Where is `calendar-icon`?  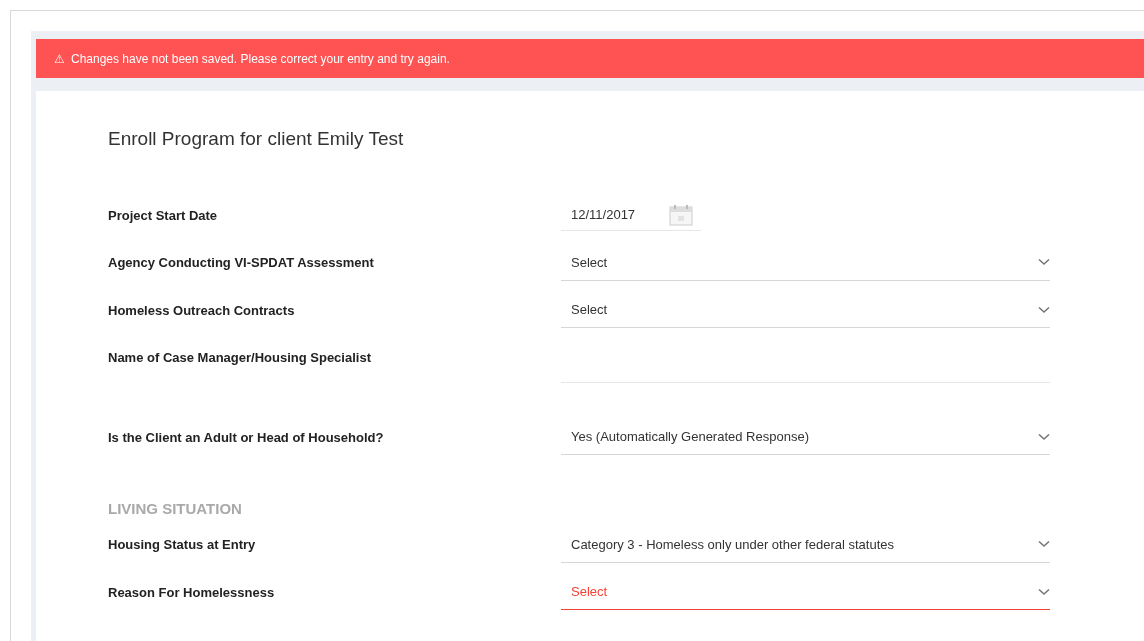 calendar-icon is located at coordinates (681, 214).